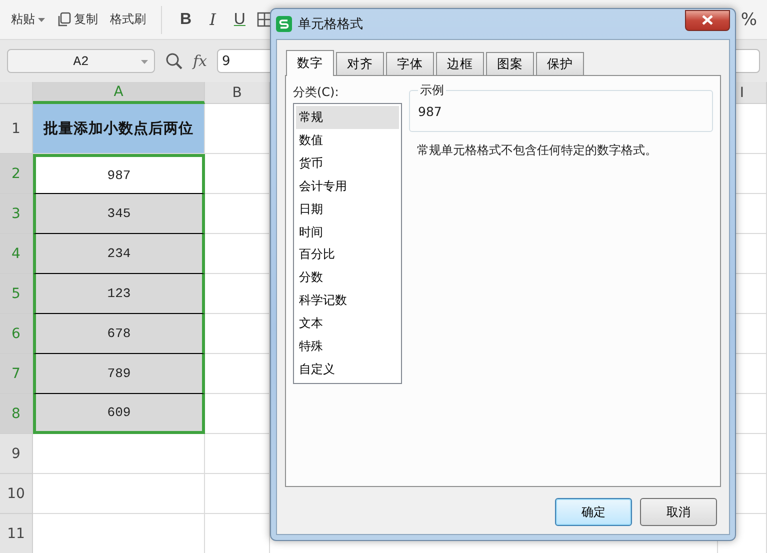 The image size is (767, 553). What do you see at coordinates (347, 255) in the screenshot?
I see `category-item: 百分比` at bounding box center [347, 255].